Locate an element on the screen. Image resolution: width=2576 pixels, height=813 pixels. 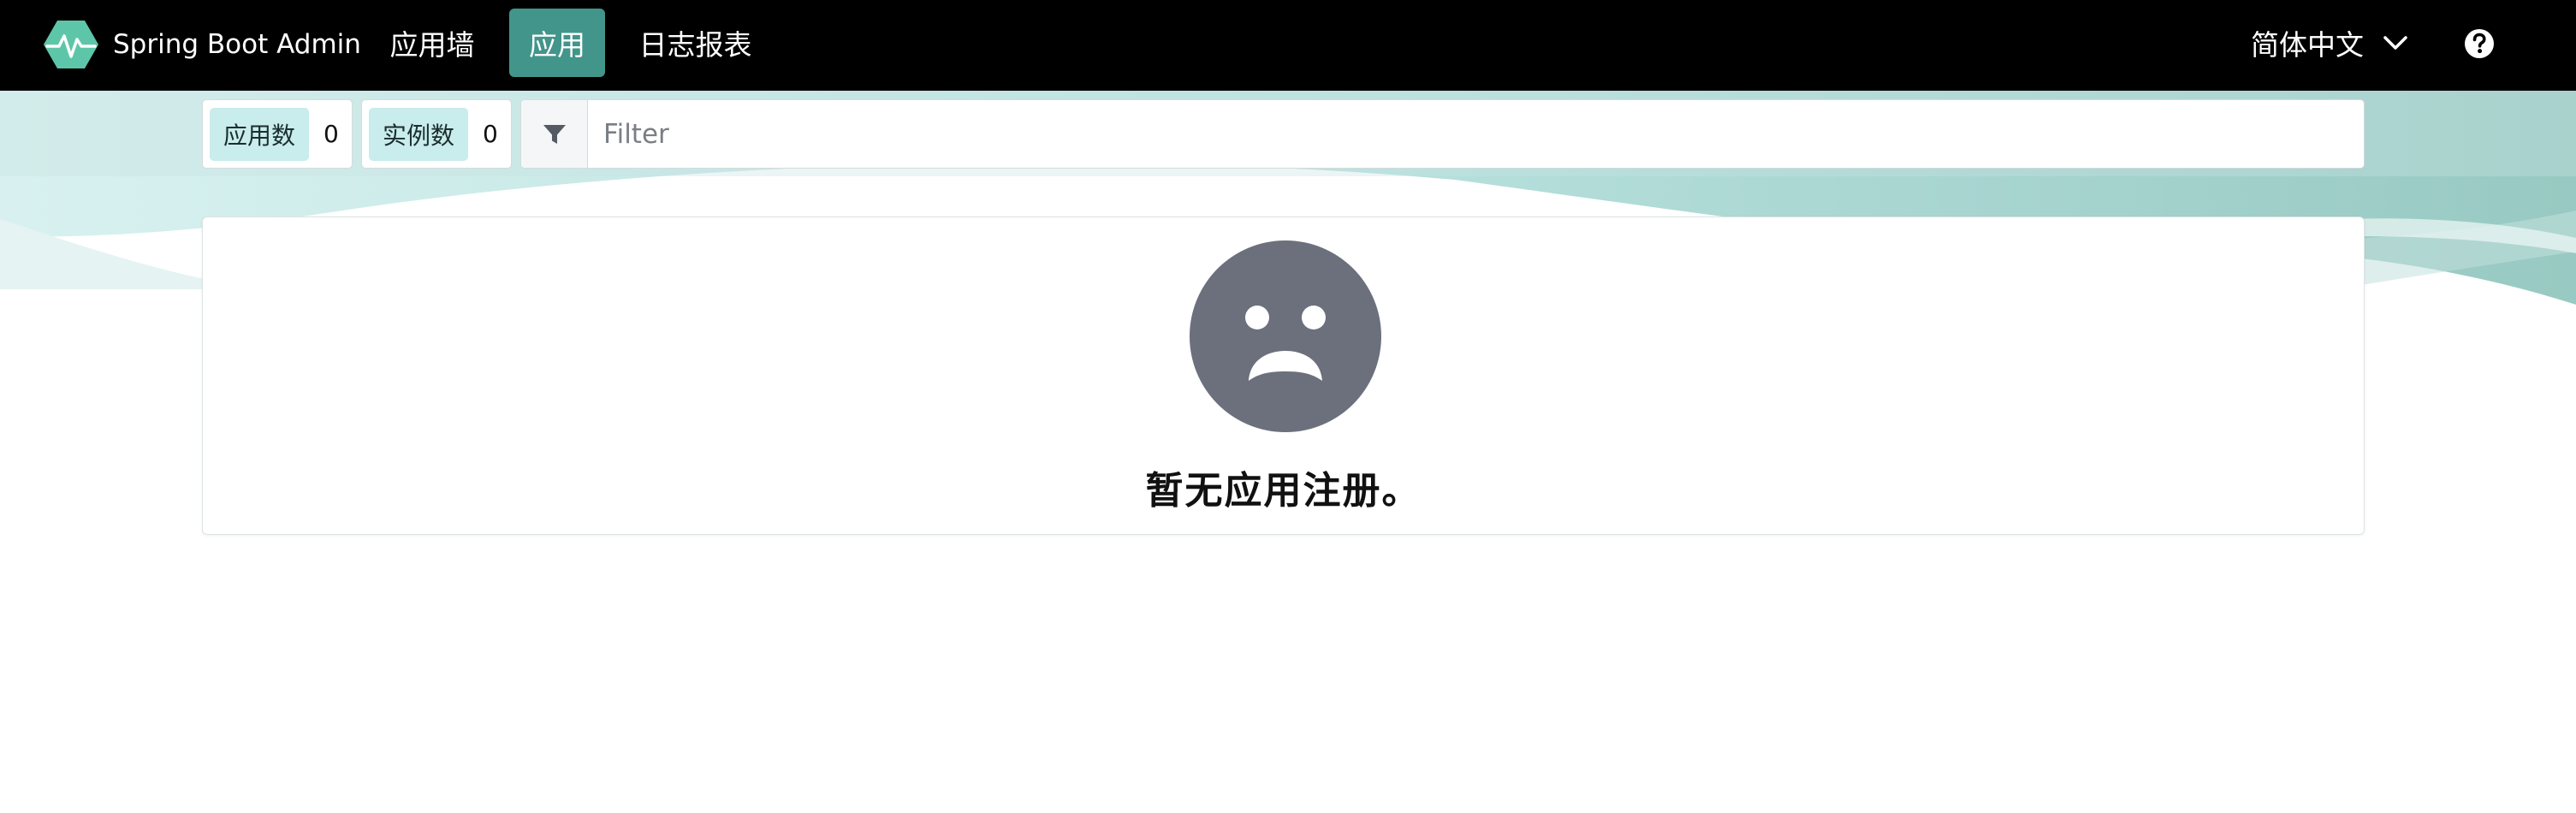
filter-bar is located at coordinates (1442, 134).